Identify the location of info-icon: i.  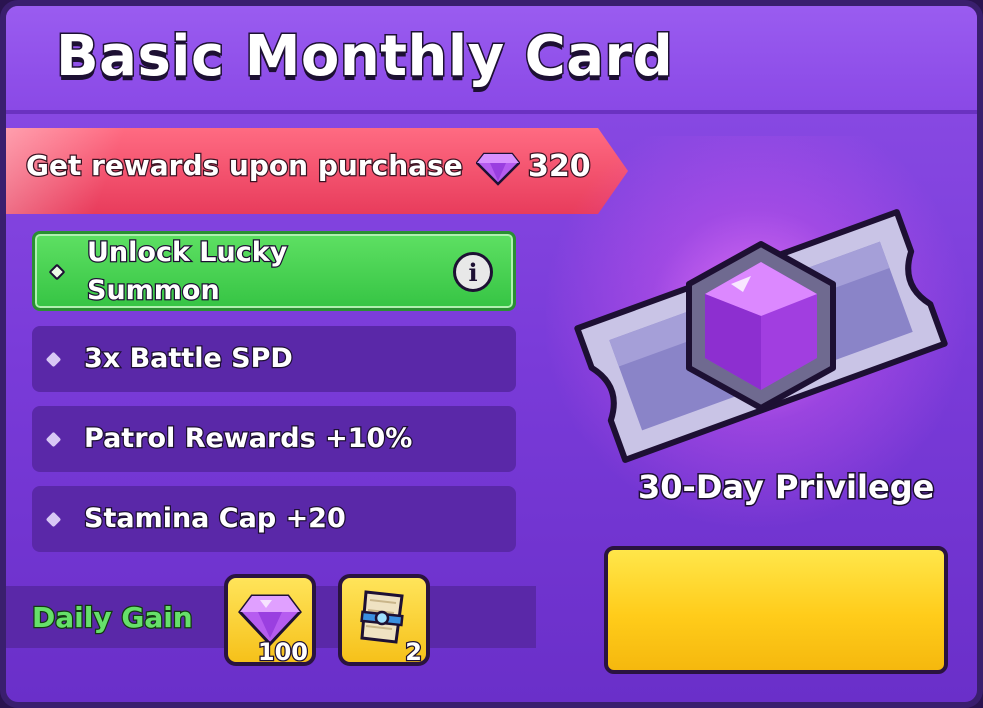
(473, 272).